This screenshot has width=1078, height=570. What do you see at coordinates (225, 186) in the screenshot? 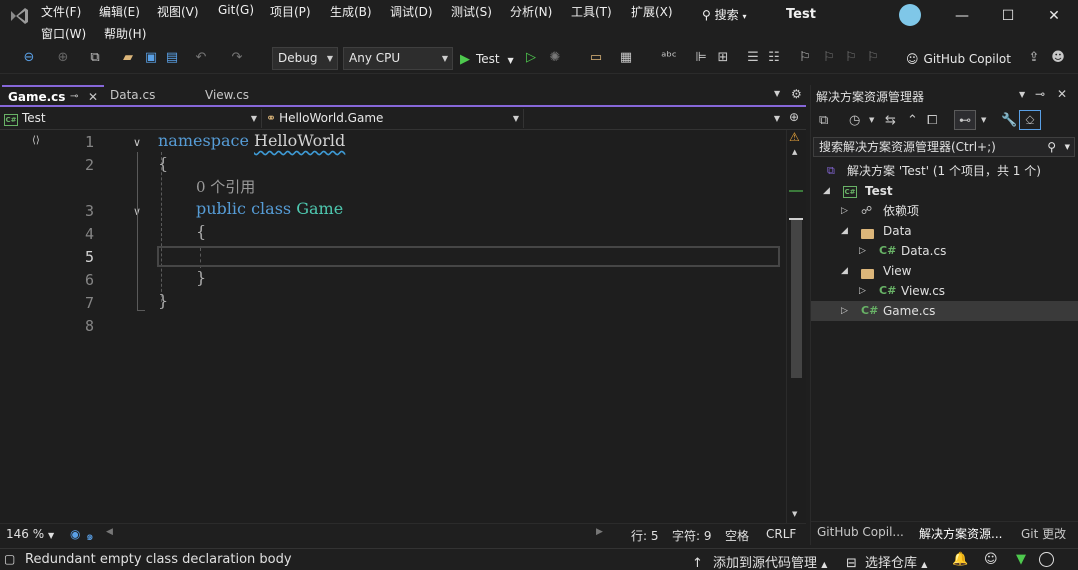
I see `reference-count-codelens: 0 个引用` at bounding box center [225, 186].